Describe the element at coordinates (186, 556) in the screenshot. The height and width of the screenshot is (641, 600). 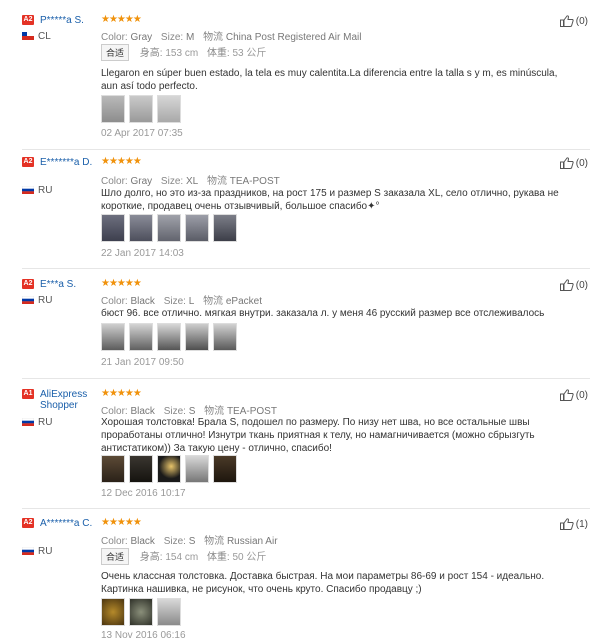
I see `body-measurements: 合适 身高: 154 cm 体重: 50 公斤` at that location.